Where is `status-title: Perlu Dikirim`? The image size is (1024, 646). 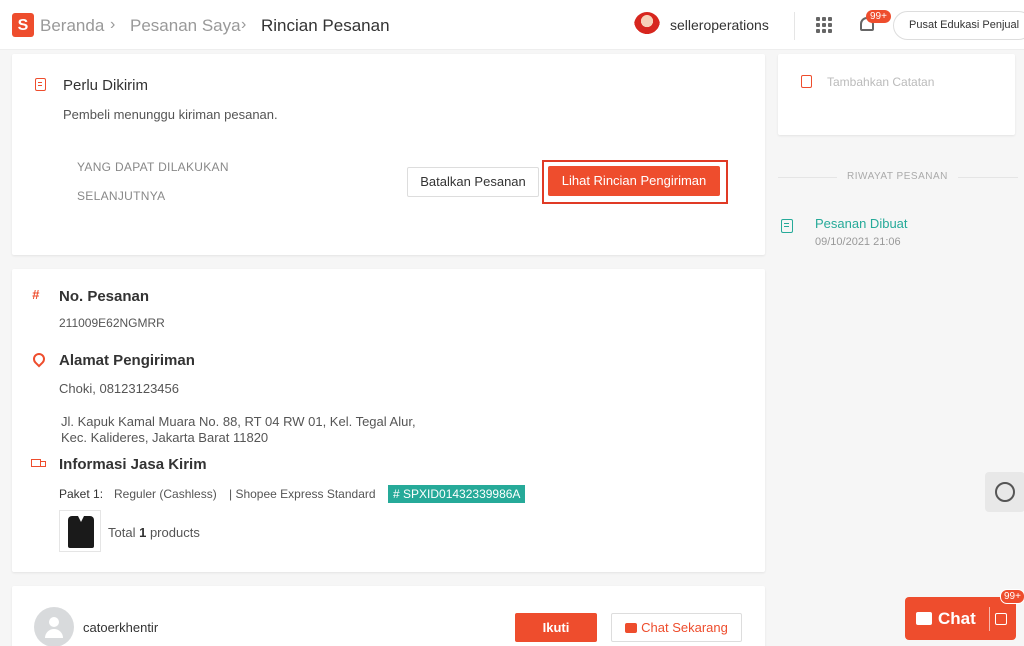
status-title: Perlu Dikirim is located at coordinates (106, 85).